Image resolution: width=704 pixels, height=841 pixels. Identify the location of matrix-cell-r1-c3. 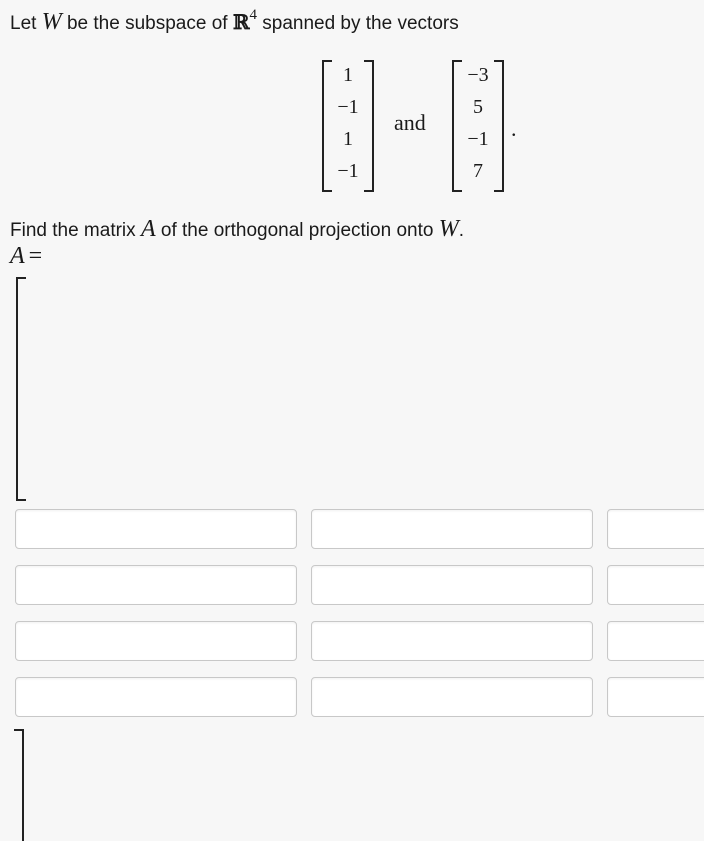
(655, 529).